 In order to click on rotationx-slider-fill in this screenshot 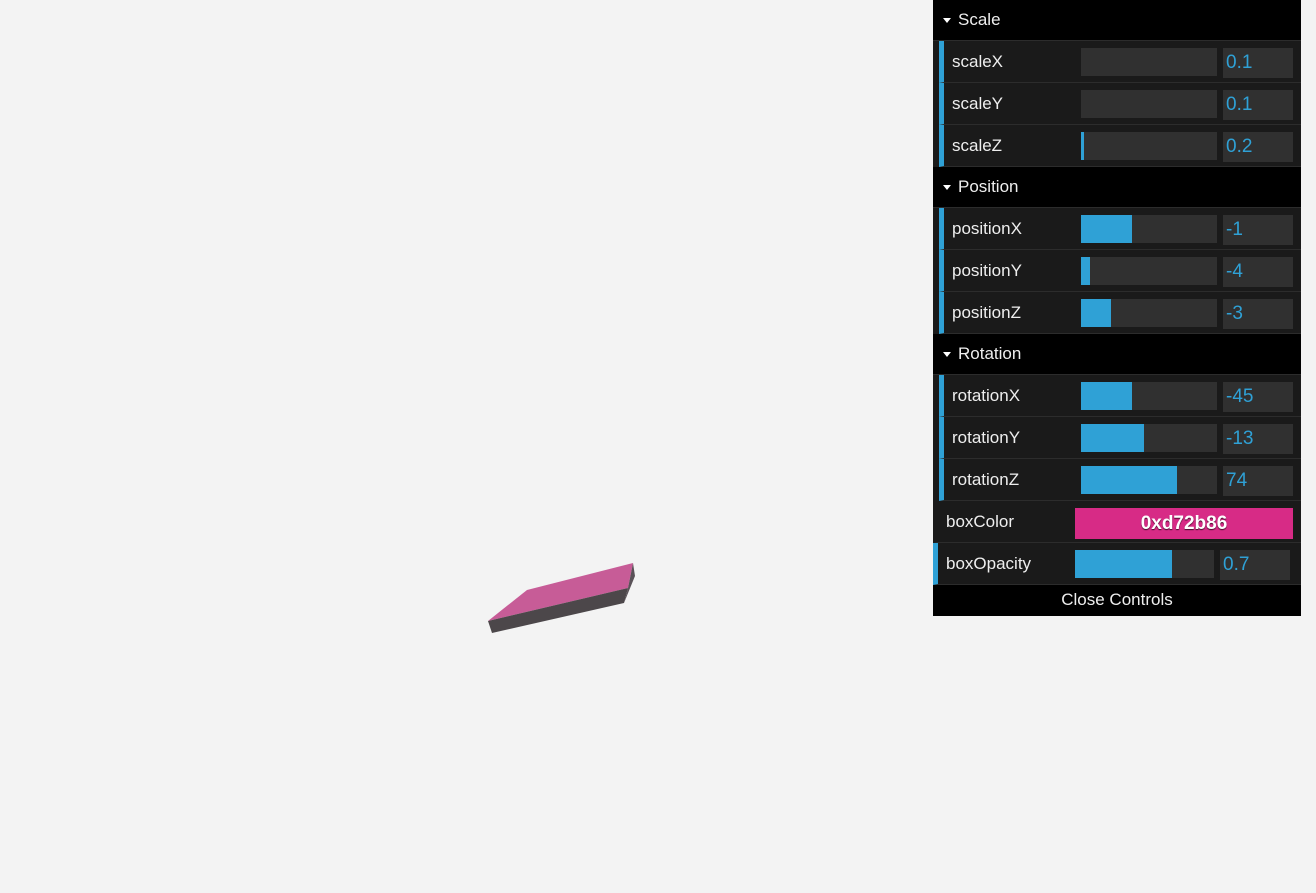, I will do `click(1106, 396)`.